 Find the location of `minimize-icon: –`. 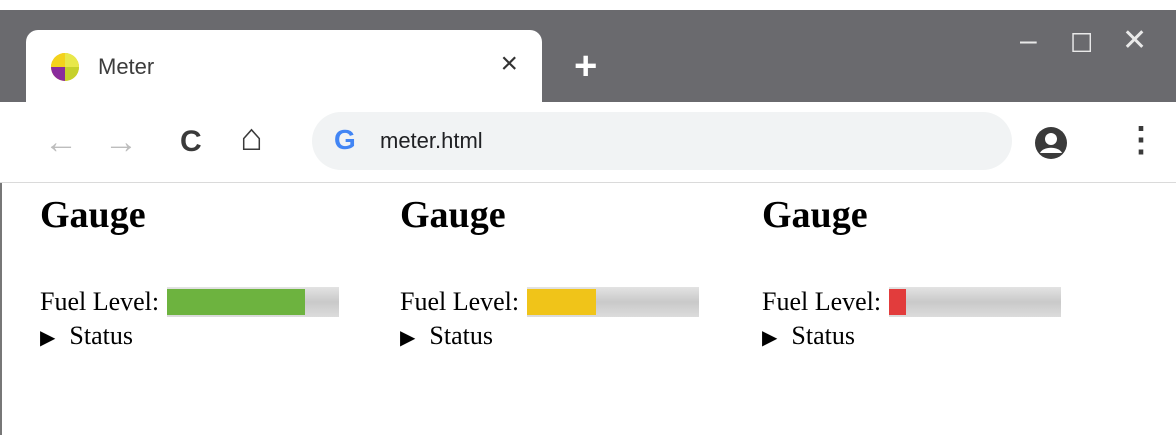

minimize-icon: – is located at coordinates (1028, 41).